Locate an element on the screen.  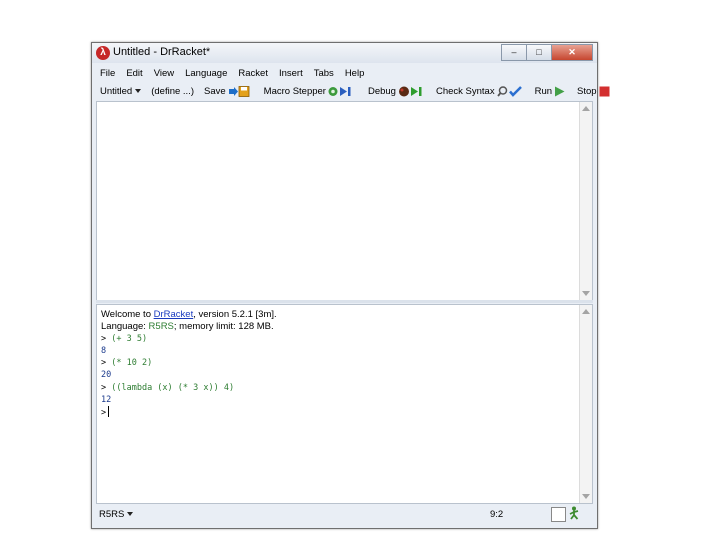
language-selector-label: R5RS is located at coordinates (112, 514).